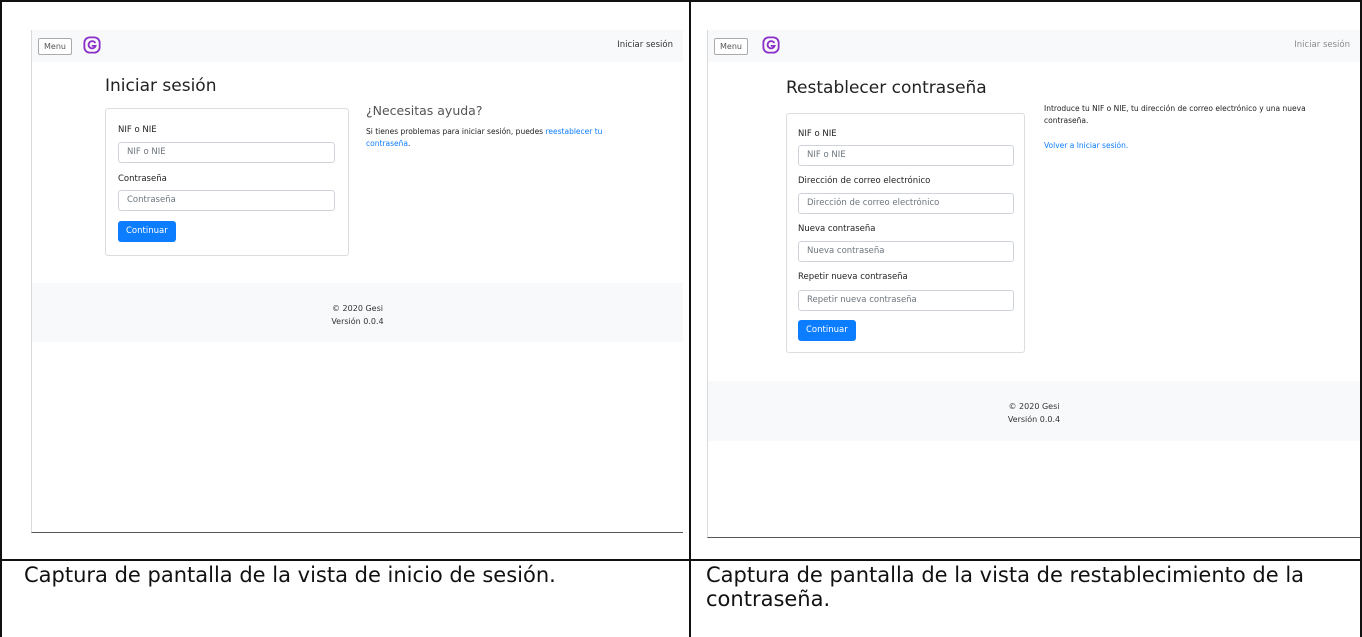  I want to click on repeat-password-label: Repetir nueva contraseña, so click(853, 277).